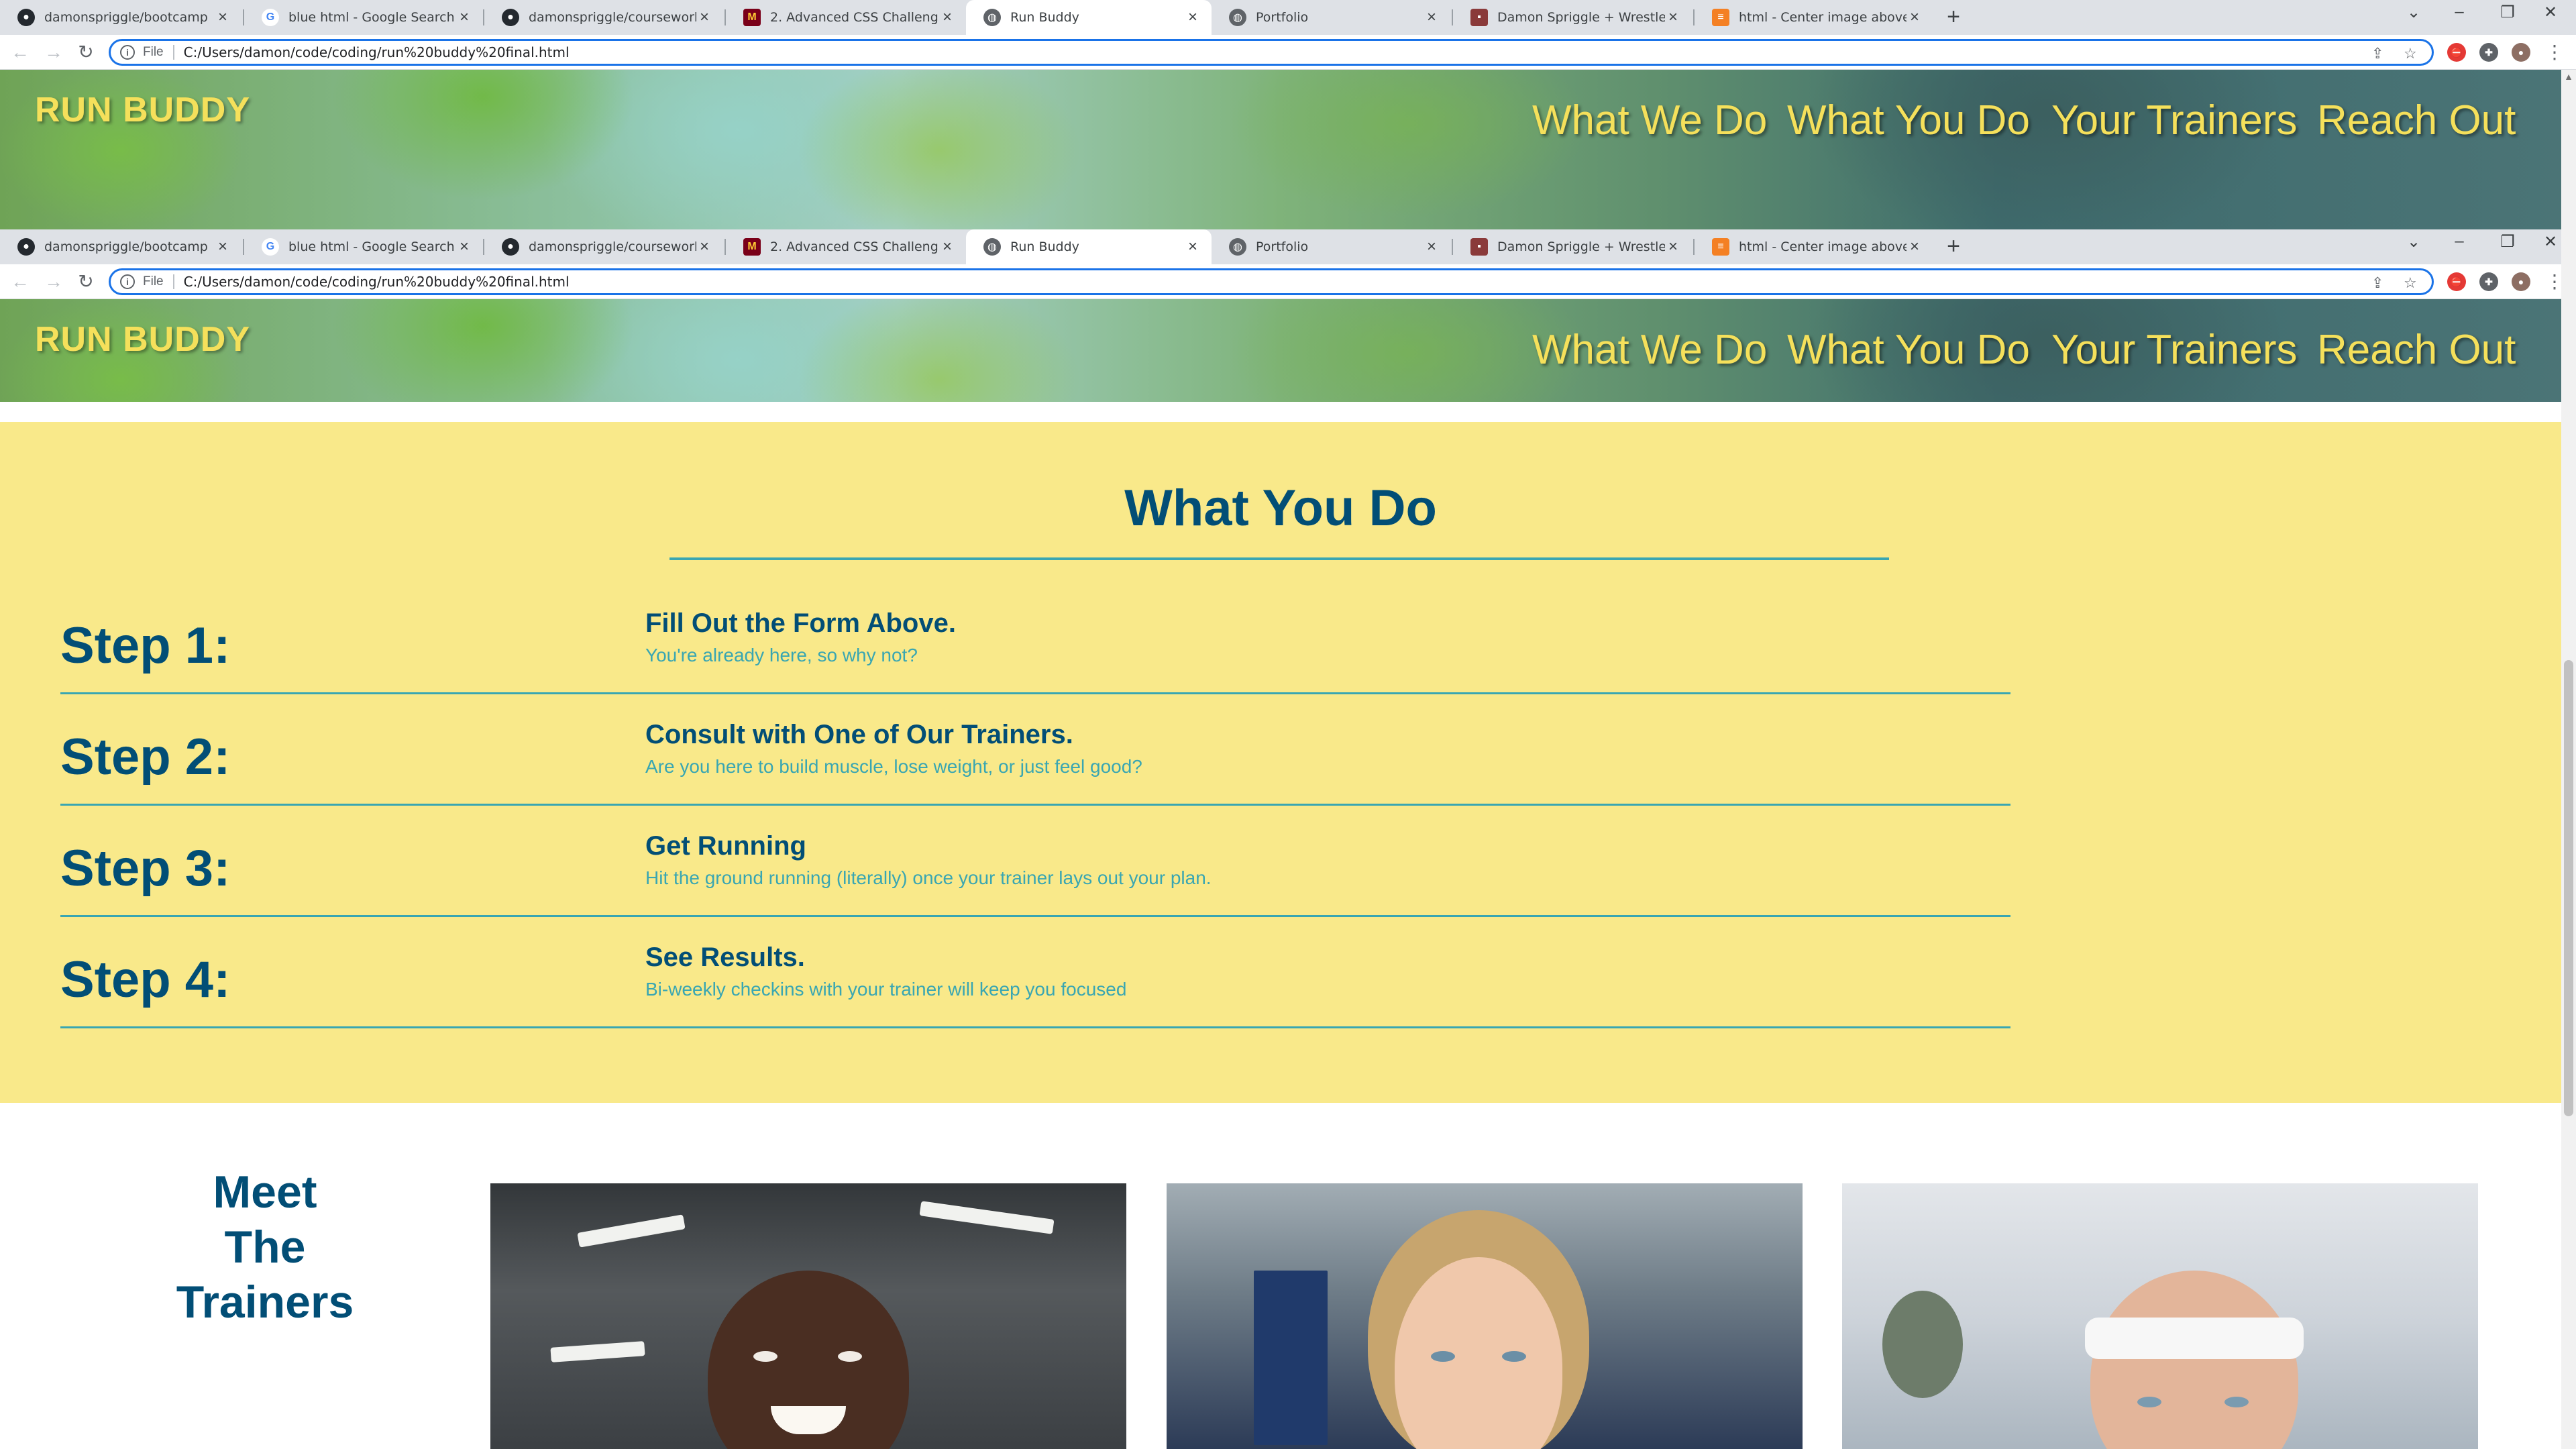 The width and height of the screenshot is (2576, 1449). What do you see at coordinates (145, 757) in the screenshot?
I see `step-label: Step 2:` at bounding box center [145, 757].